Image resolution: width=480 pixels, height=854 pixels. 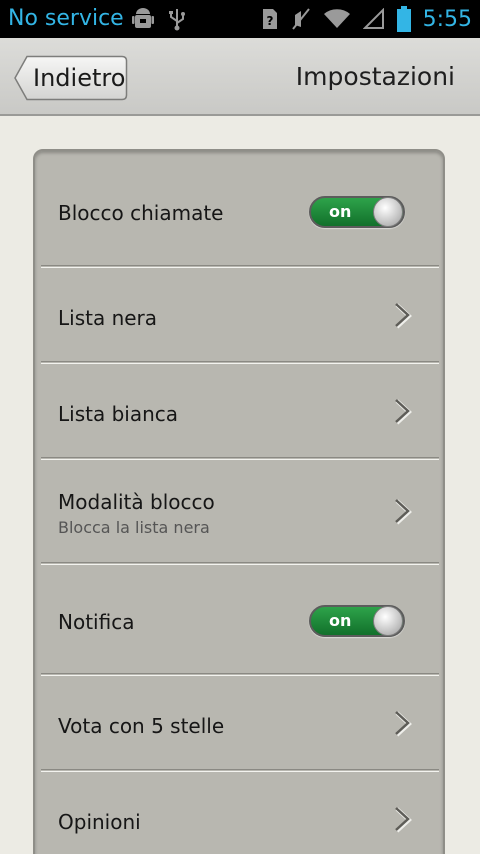 What do you see at coordinates (141, 213) in the screenshot?
I see `setting-label: Blocco chiamate` at bounding box center [141, 213].